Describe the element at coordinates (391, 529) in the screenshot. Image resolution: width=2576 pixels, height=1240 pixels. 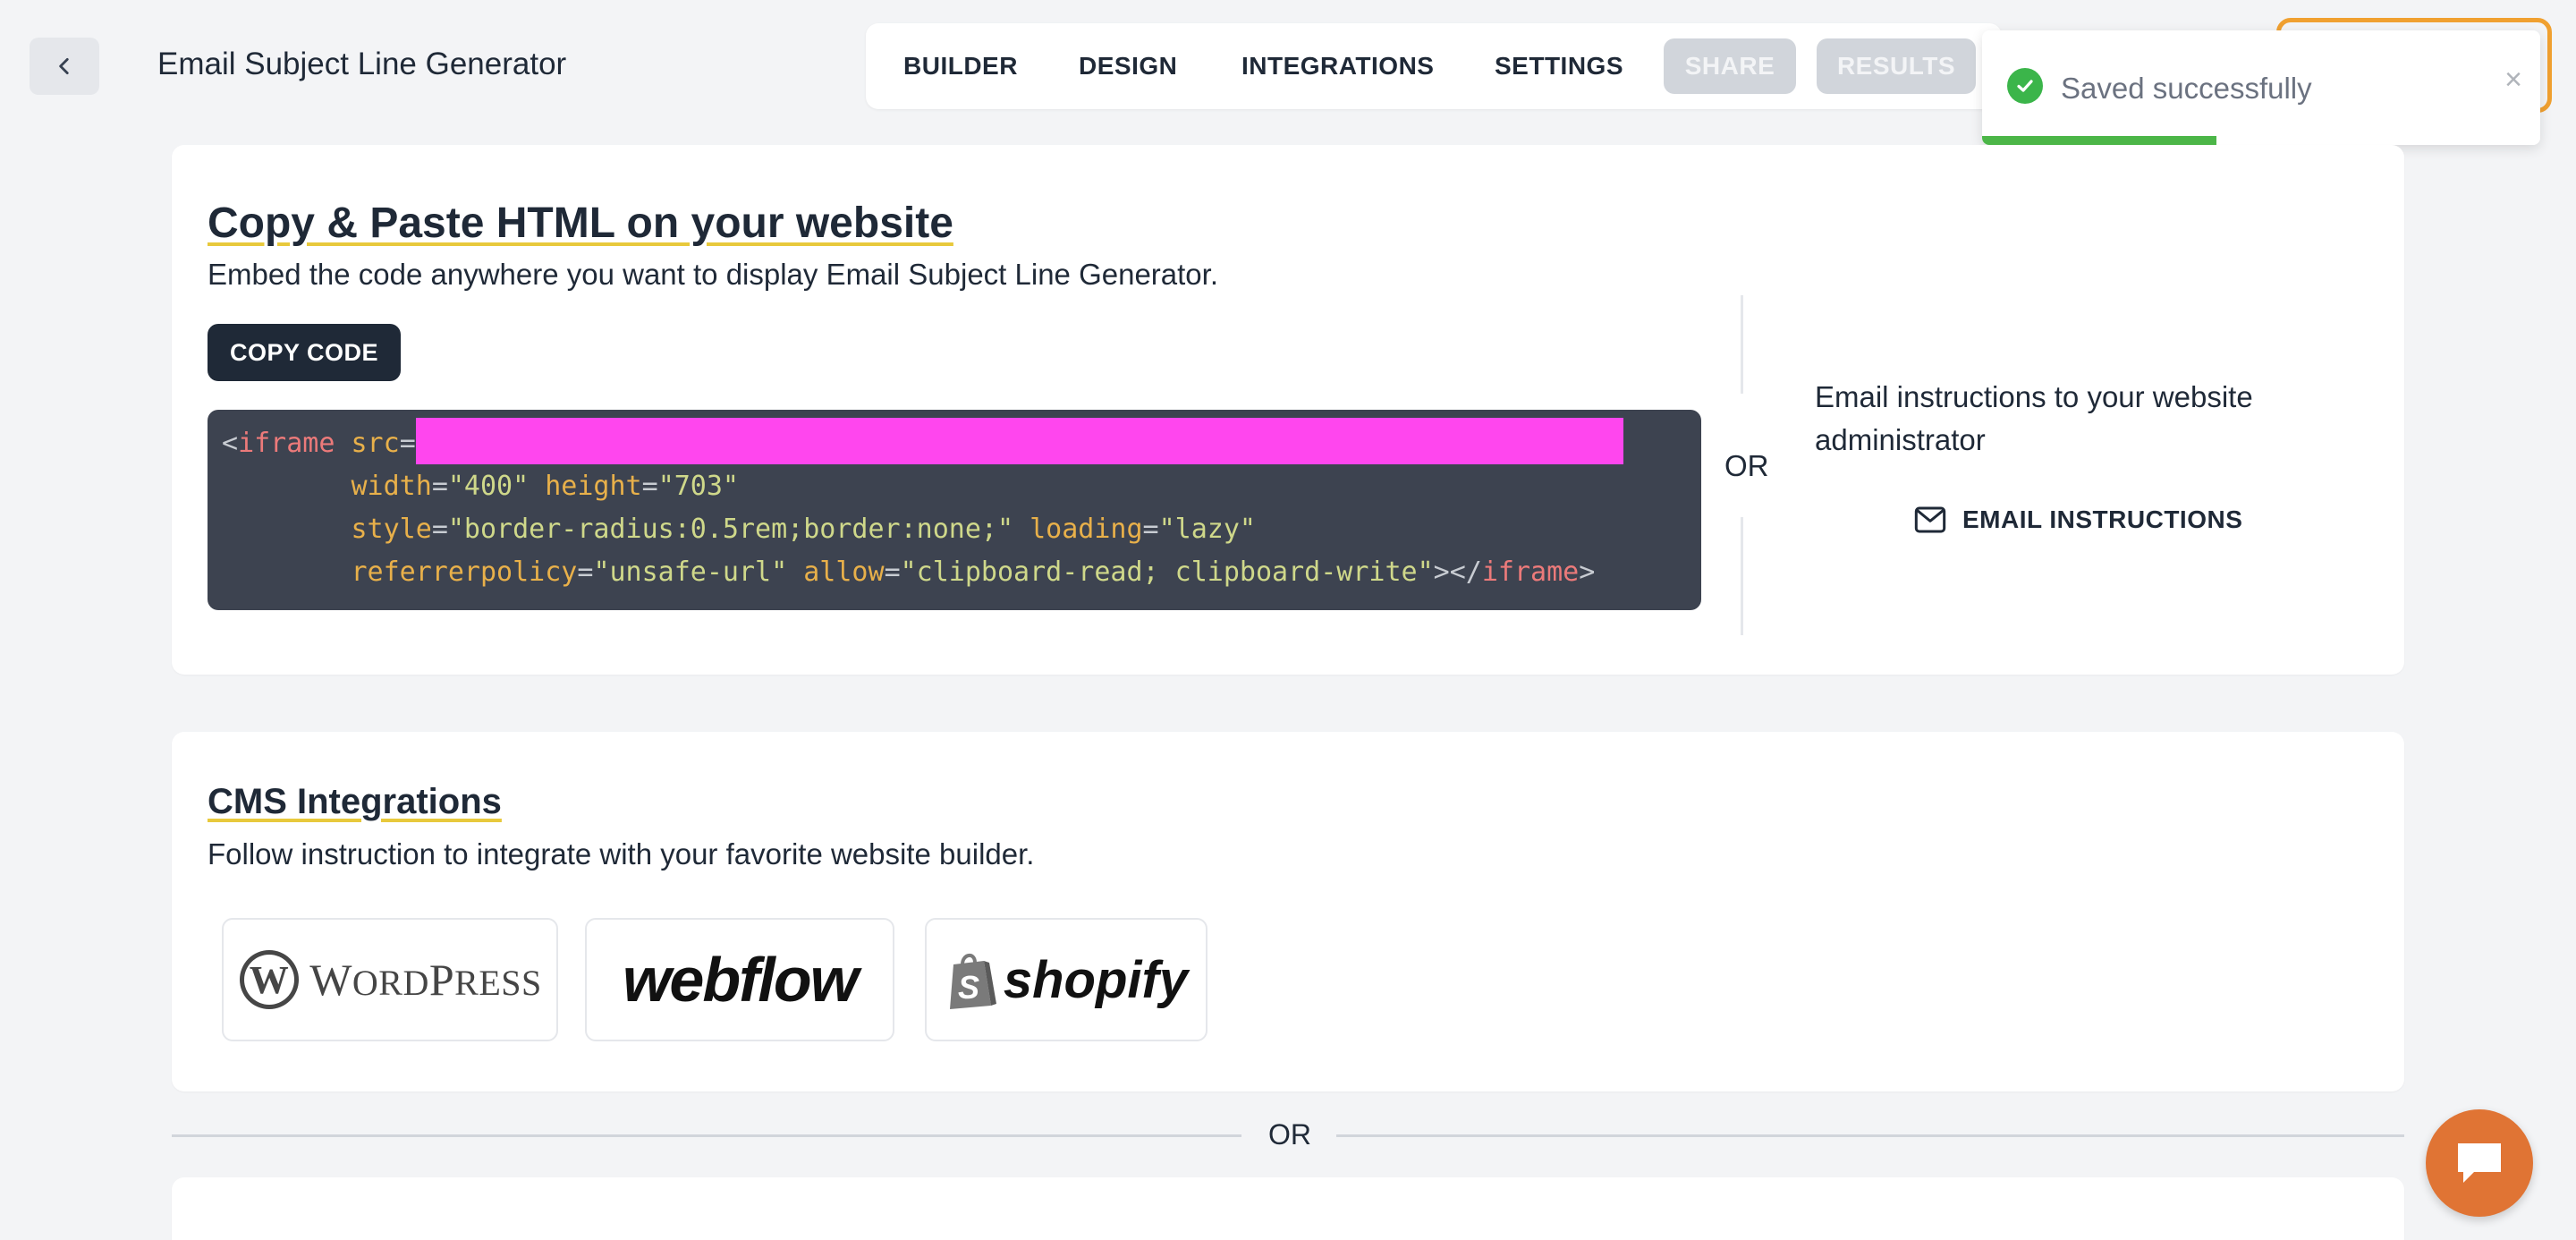
I see `code-attr-style: style` at that location.